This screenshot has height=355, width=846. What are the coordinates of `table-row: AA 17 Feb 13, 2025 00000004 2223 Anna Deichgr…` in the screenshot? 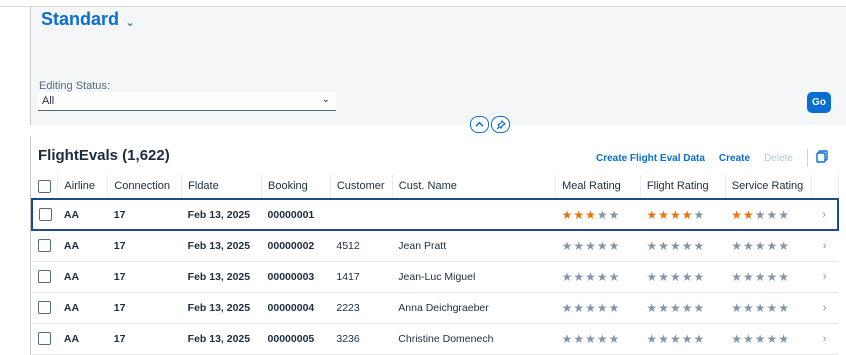 It's located at (435, 308).